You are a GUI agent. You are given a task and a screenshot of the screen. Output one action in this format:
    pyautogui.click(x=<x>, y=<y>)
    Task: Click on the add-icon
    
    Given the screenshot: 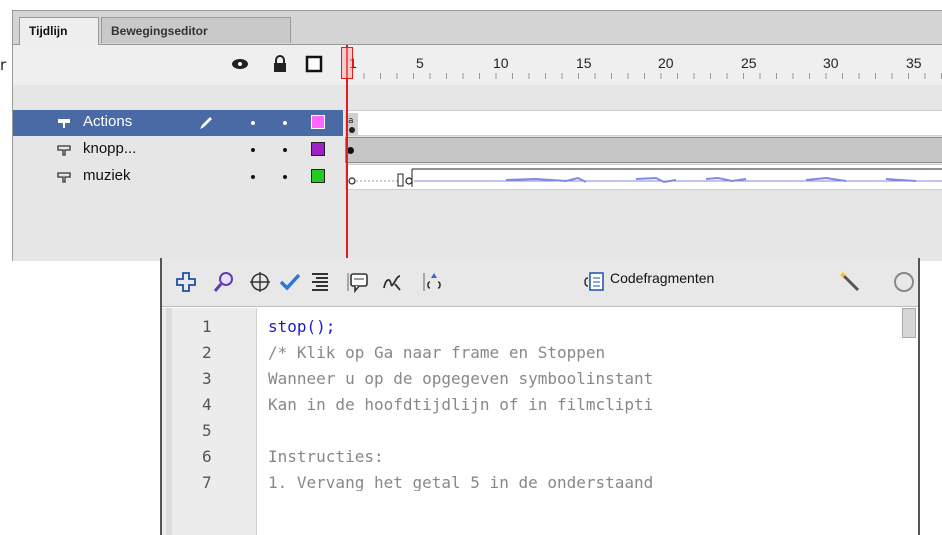 What is the action you would take?
    pyautogui.click(x=186, y=282)
    